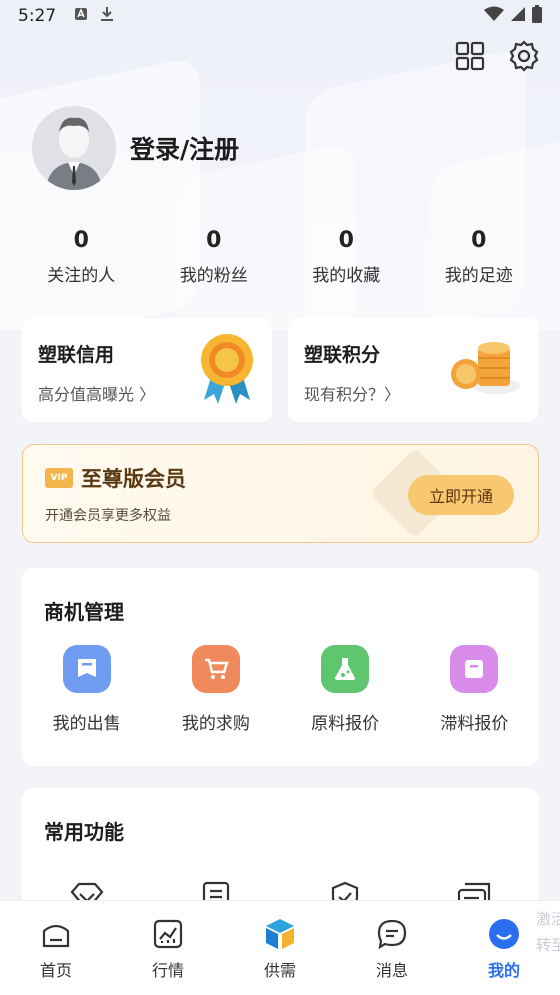  I want to click on chat-bubble-icon, so click(392, 934).